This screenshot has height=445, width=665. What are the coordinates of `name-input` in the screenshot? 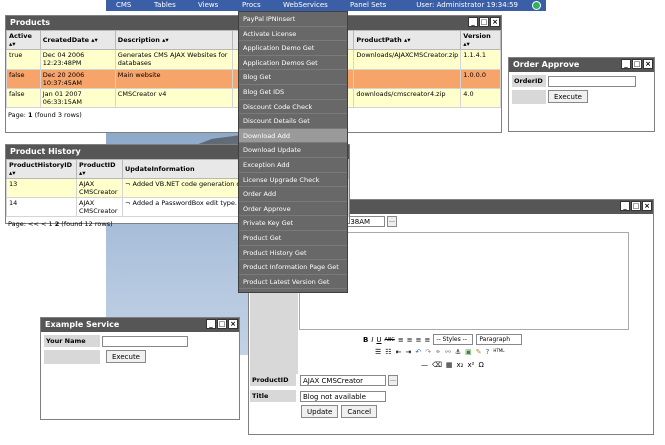 It's located at (145, 341).